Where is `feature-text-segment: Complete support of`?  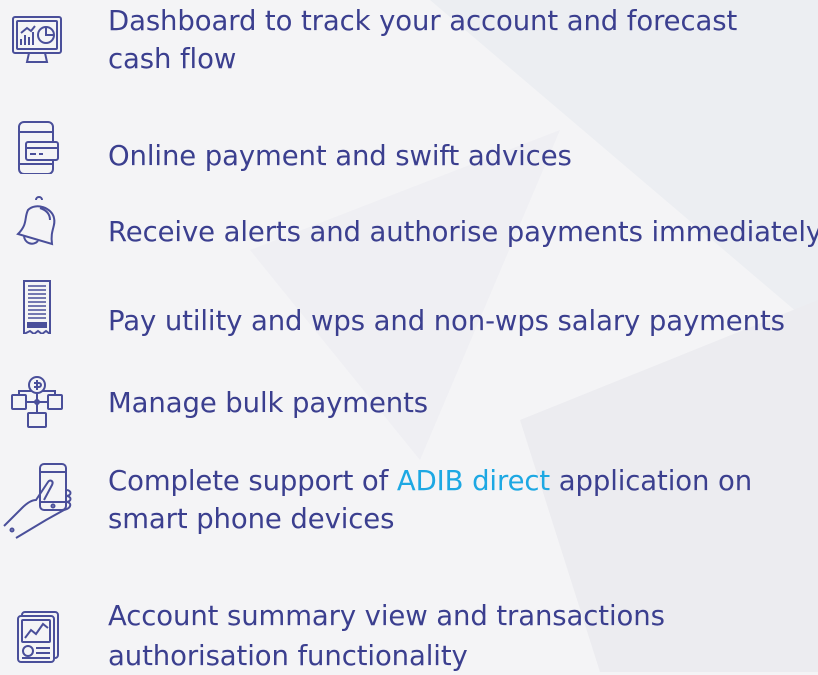
feature-text-segment: Complete support of is located at coordinates (252, 481).